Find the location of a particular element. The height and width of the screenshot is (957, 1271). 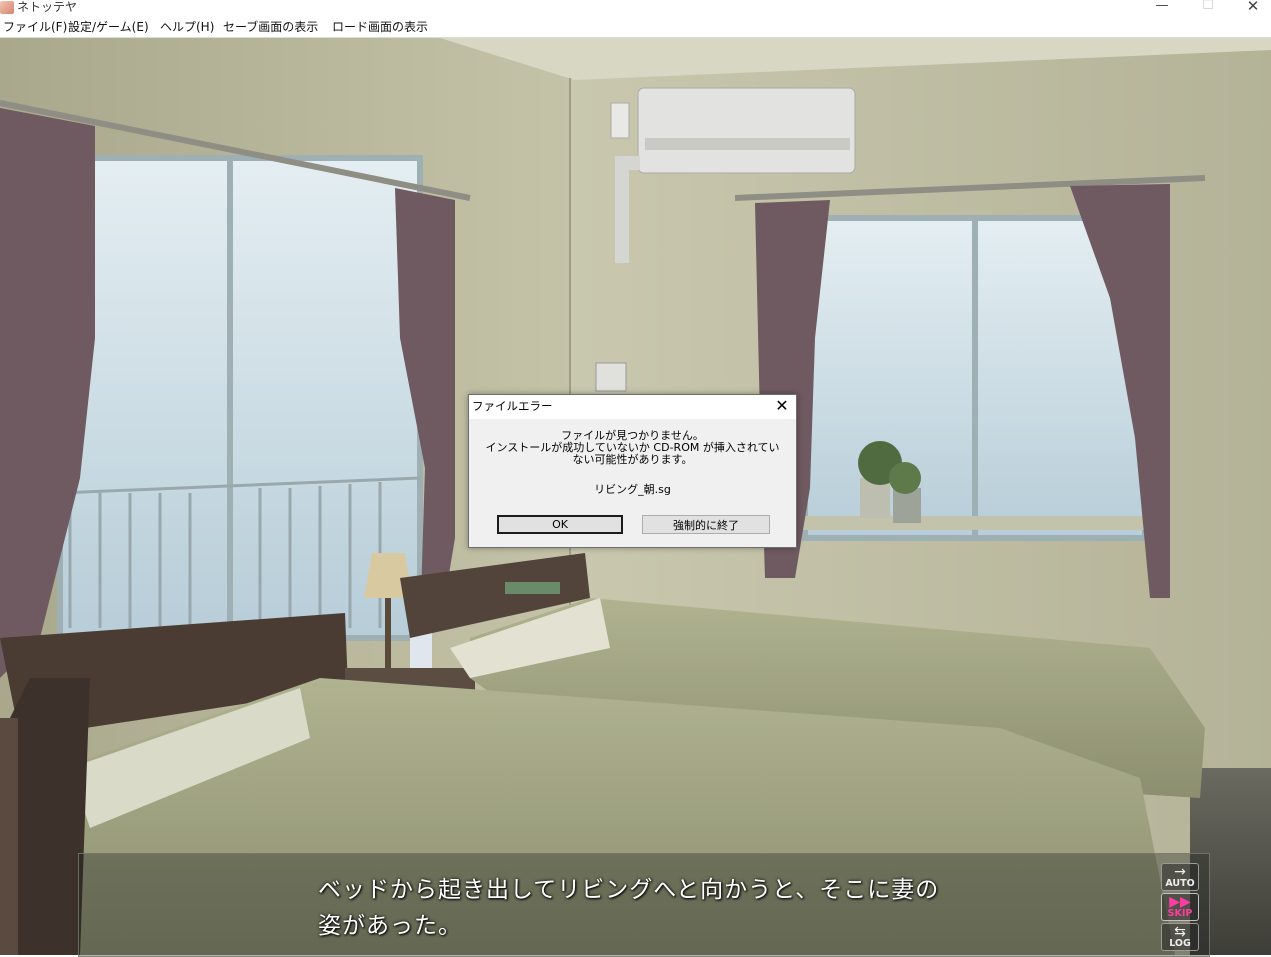

title-bar: ネトッテヤ — ☐ ✕ is located at coordinates (635, 8).